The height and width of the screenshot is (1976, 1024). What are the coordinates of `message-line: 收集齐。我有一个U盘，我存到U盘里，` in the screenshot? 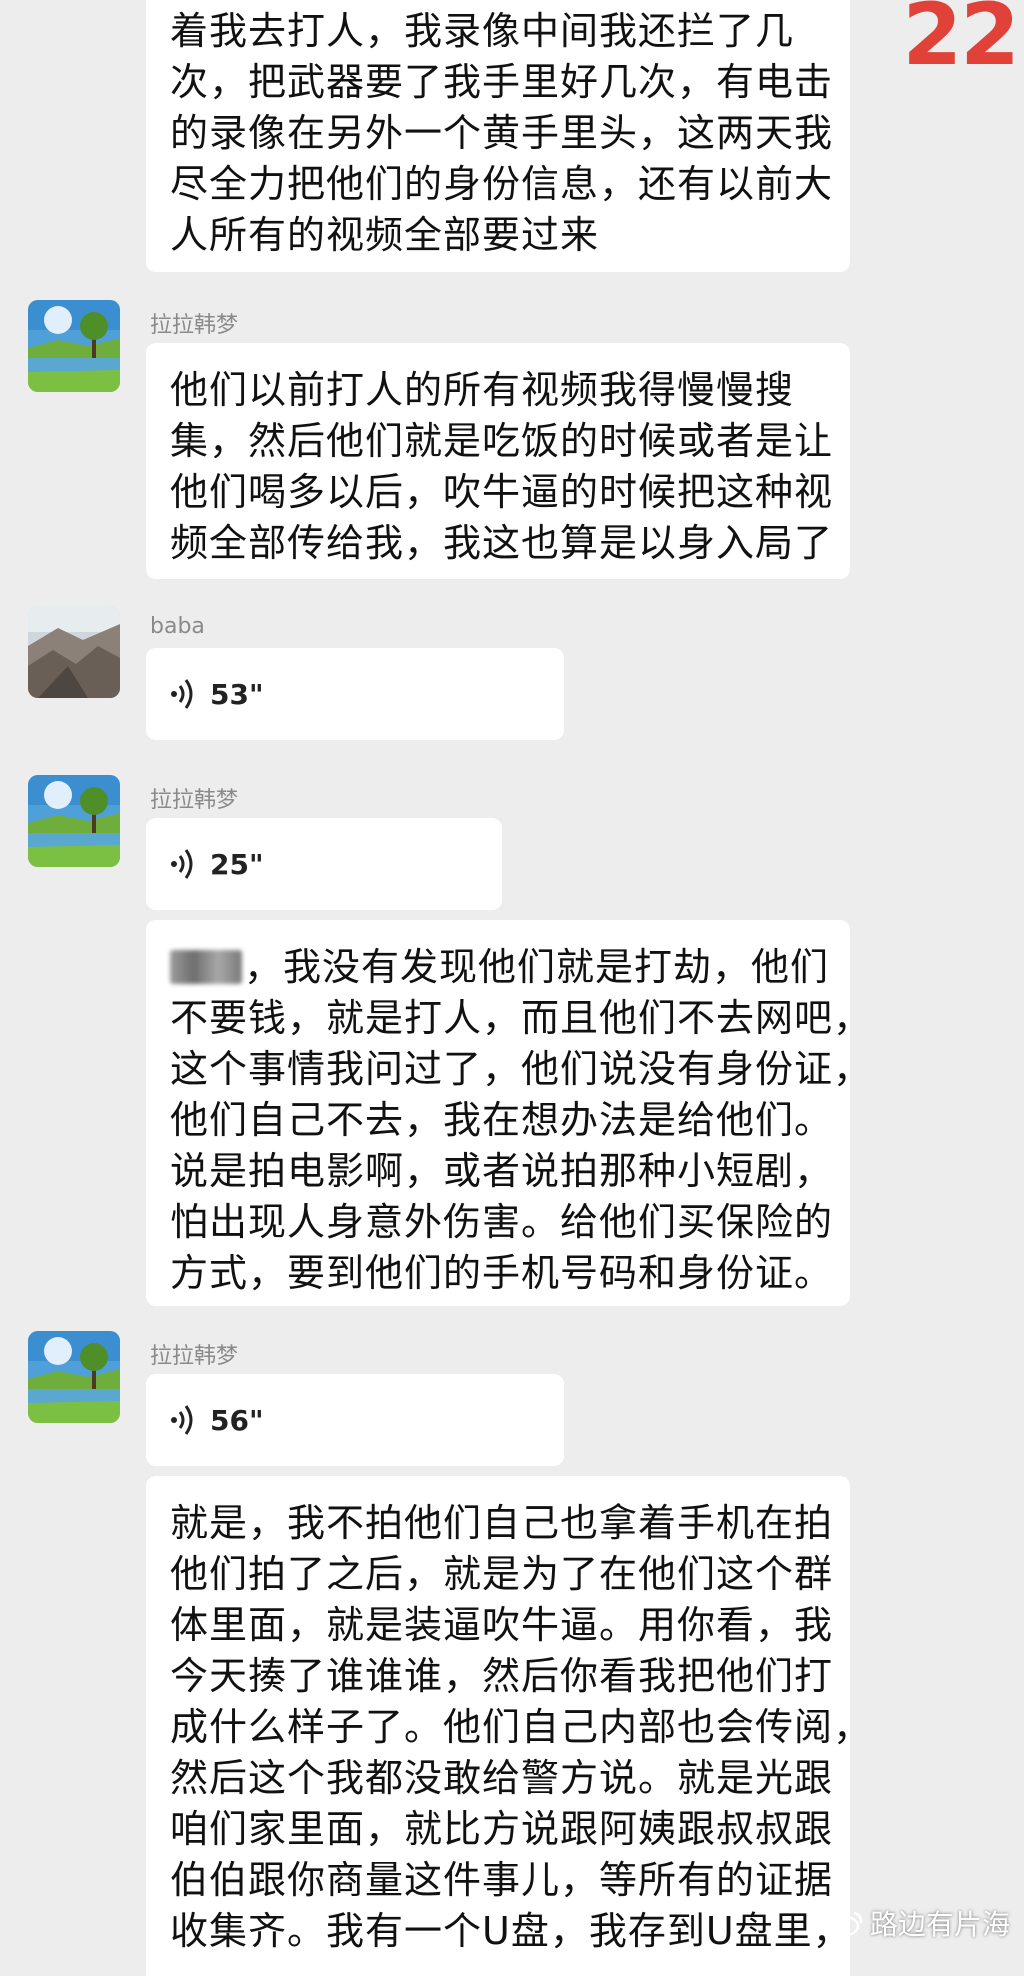 It's located at (511, 1931).